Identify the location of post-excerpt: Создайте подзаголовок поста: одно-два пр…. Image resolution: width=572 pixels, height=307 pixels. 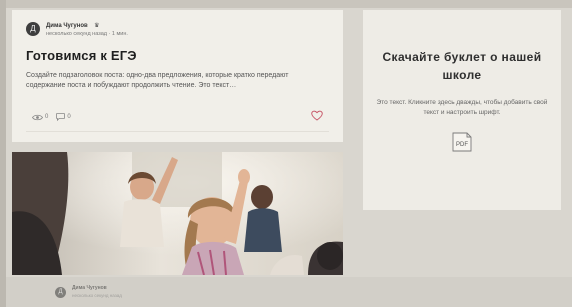
(176, 81).